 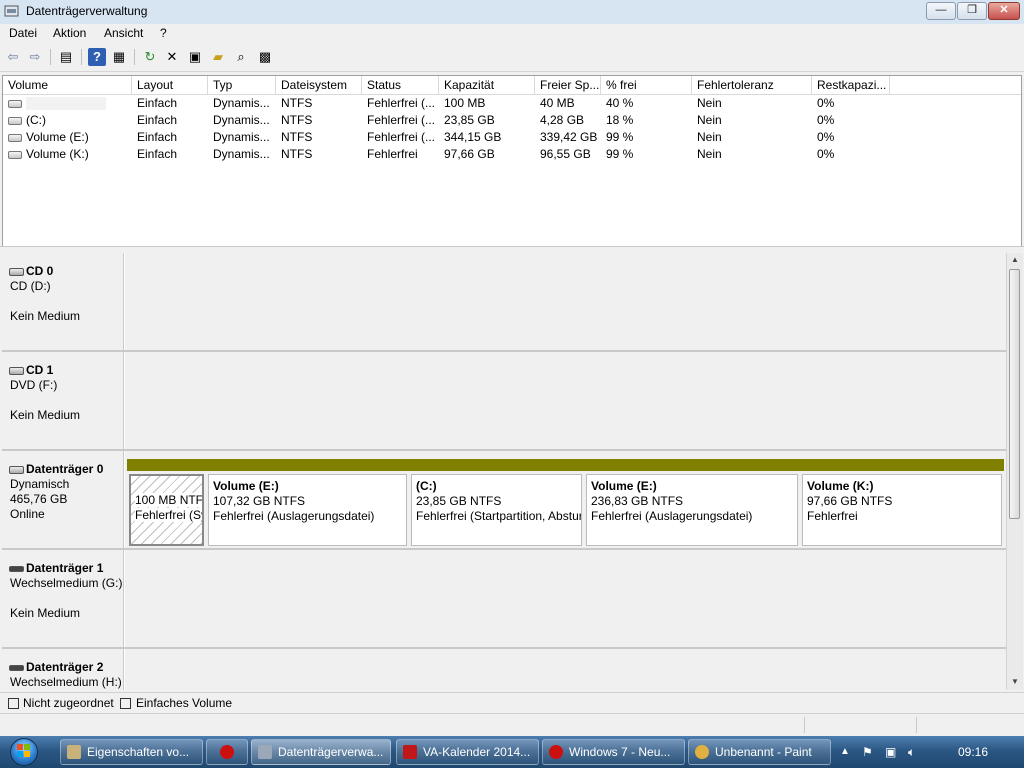 I want to click on menu-aktion: Aktion, so click(x=69, y=33).